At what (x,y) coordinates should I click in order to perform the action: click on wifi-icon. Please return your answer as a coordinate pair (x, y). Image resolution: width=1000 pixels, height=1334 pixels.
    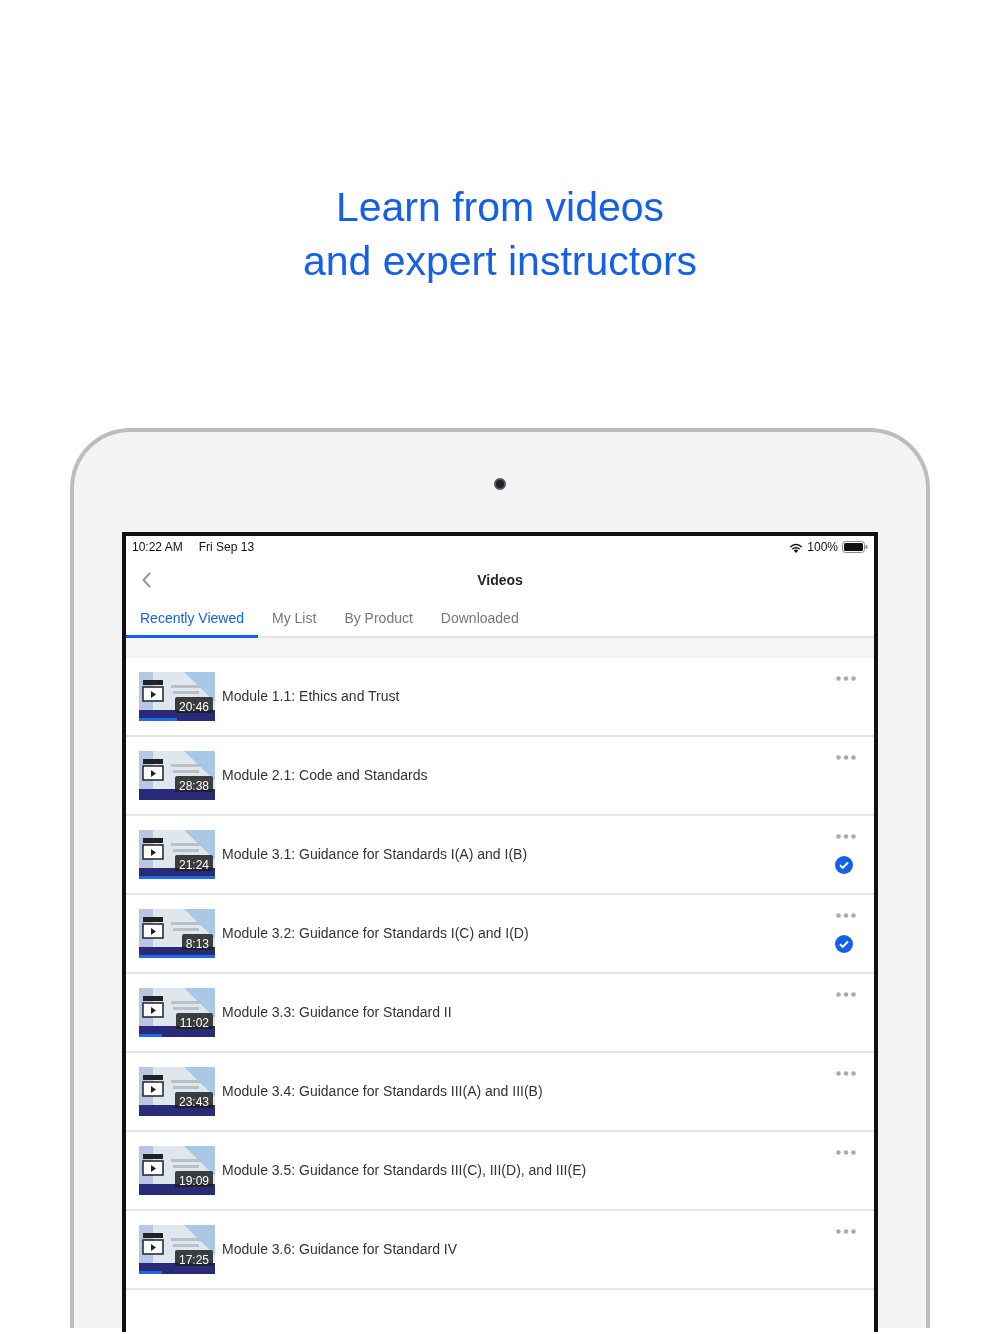
    Looking at the image, I should click on (796, 547).